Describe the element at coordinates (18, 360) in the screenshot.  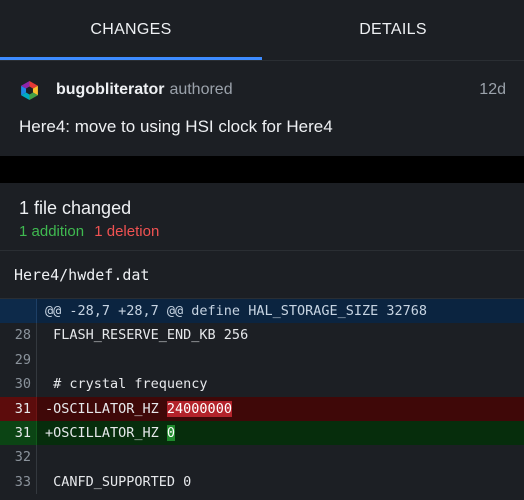
I see `line-number: 29` at that location.